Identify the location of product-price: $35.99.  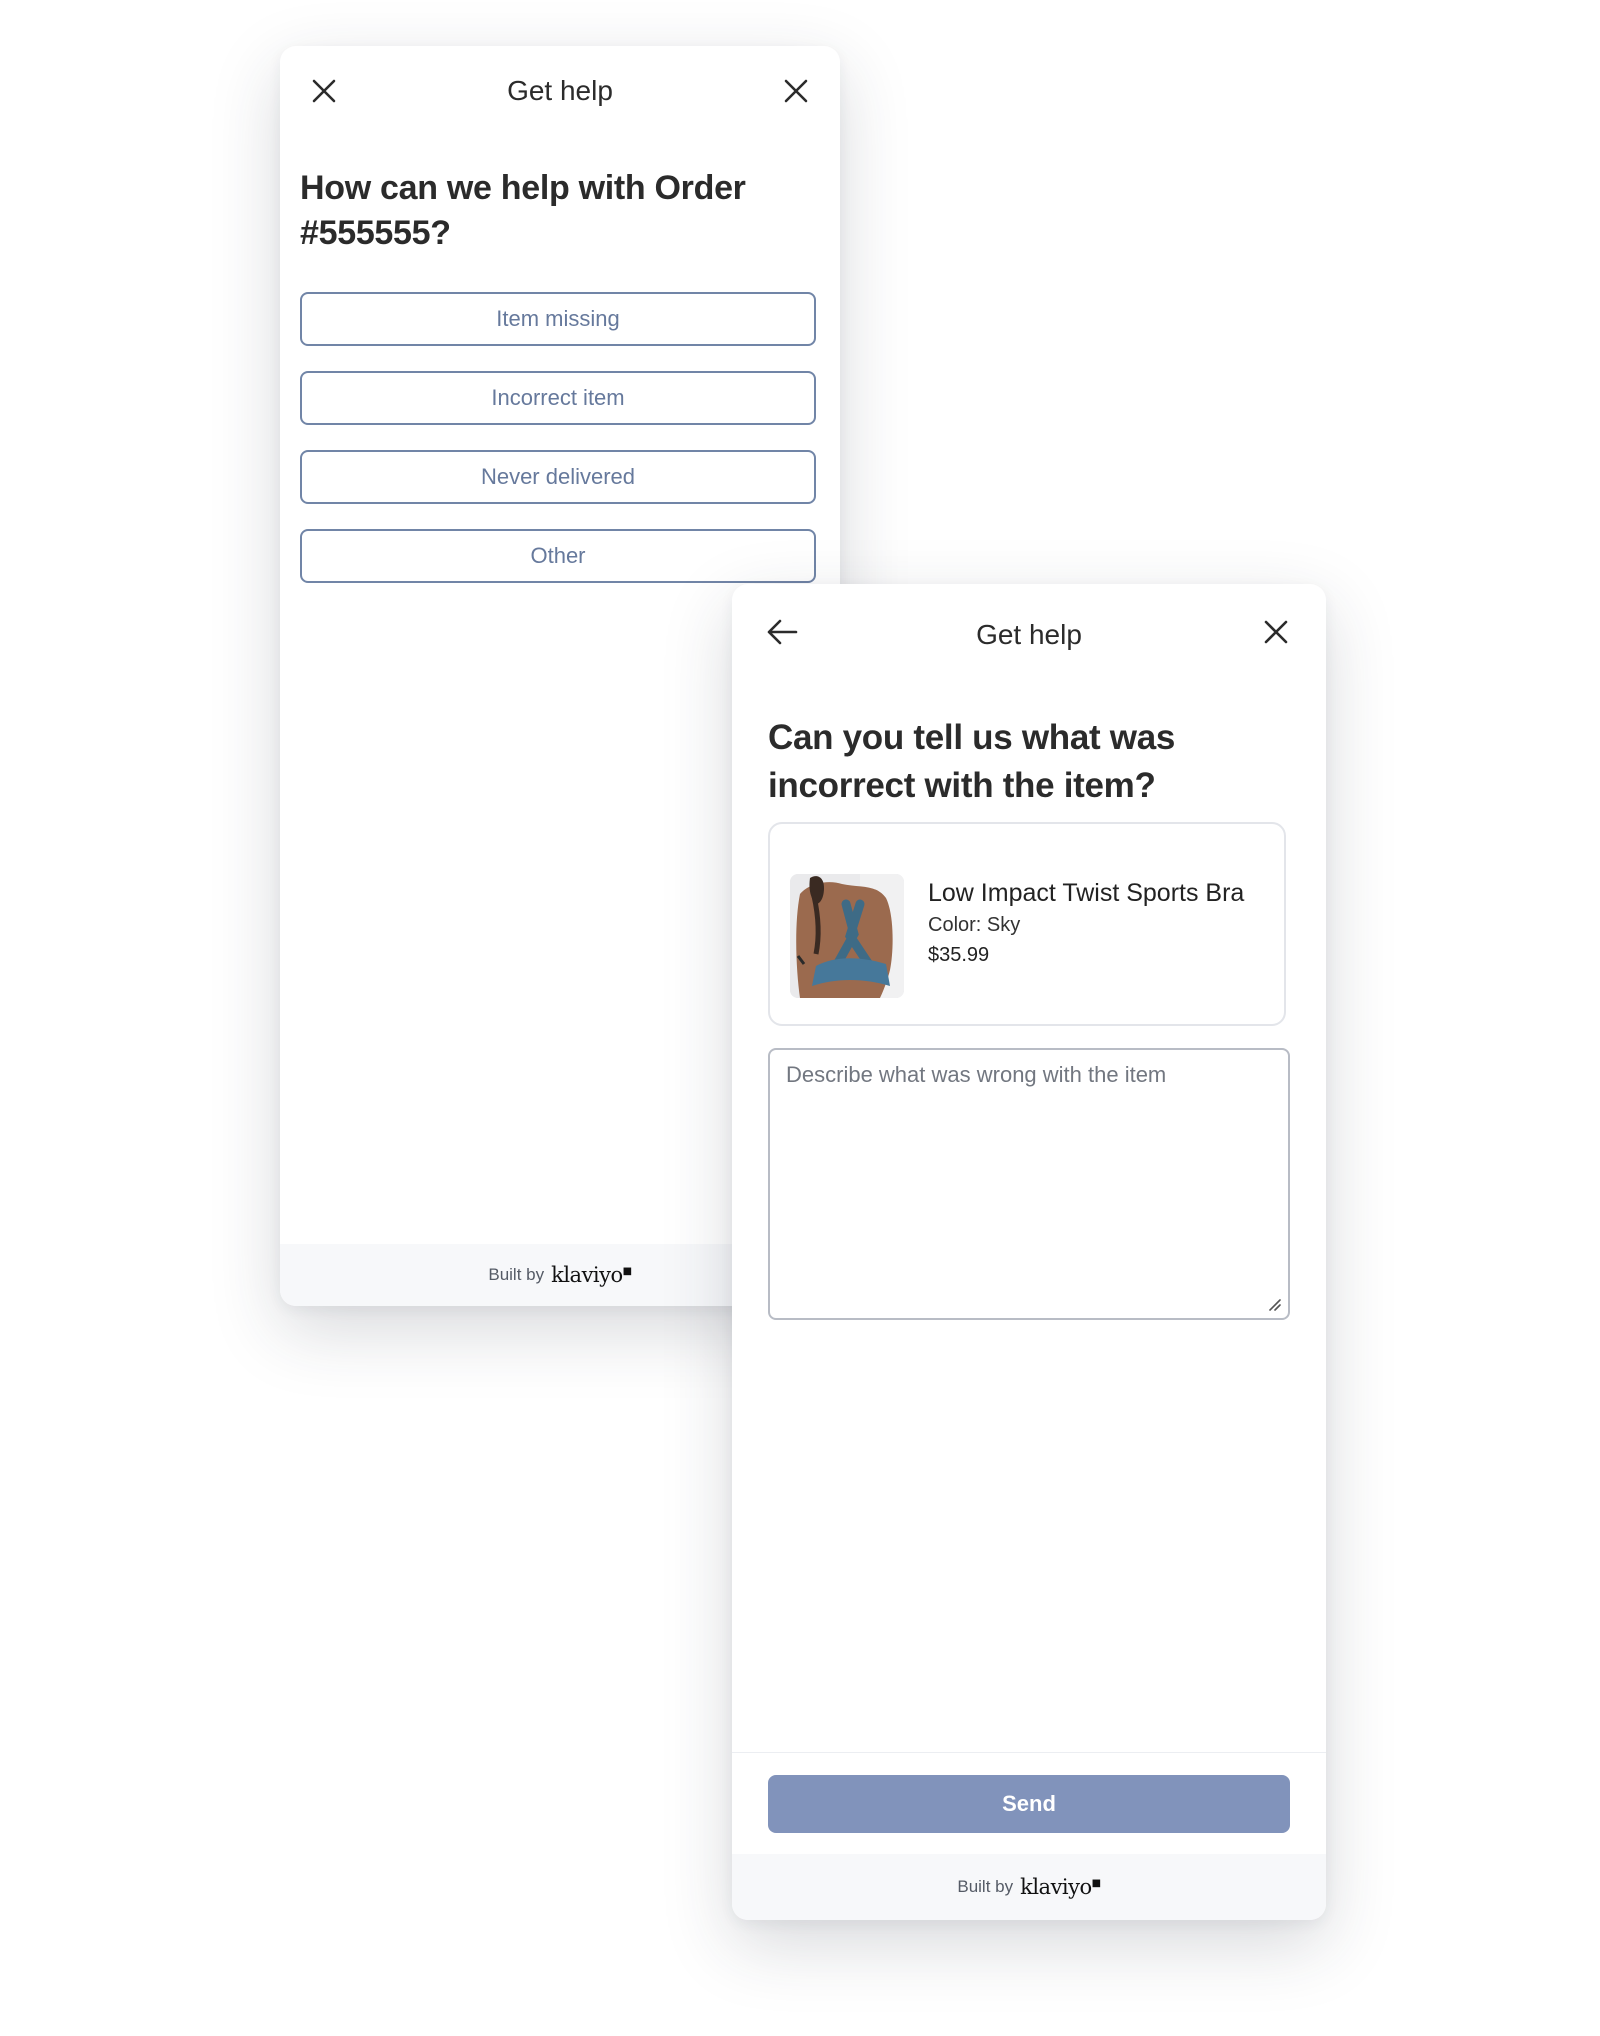
(959, 955).